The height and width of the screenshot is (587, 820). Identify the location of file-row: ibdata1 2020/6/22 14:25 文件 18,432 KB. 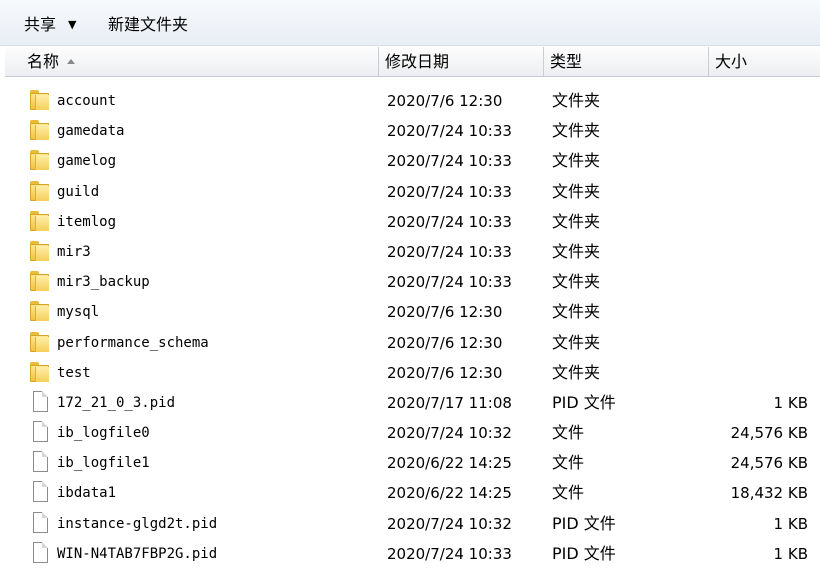
(410, 493).